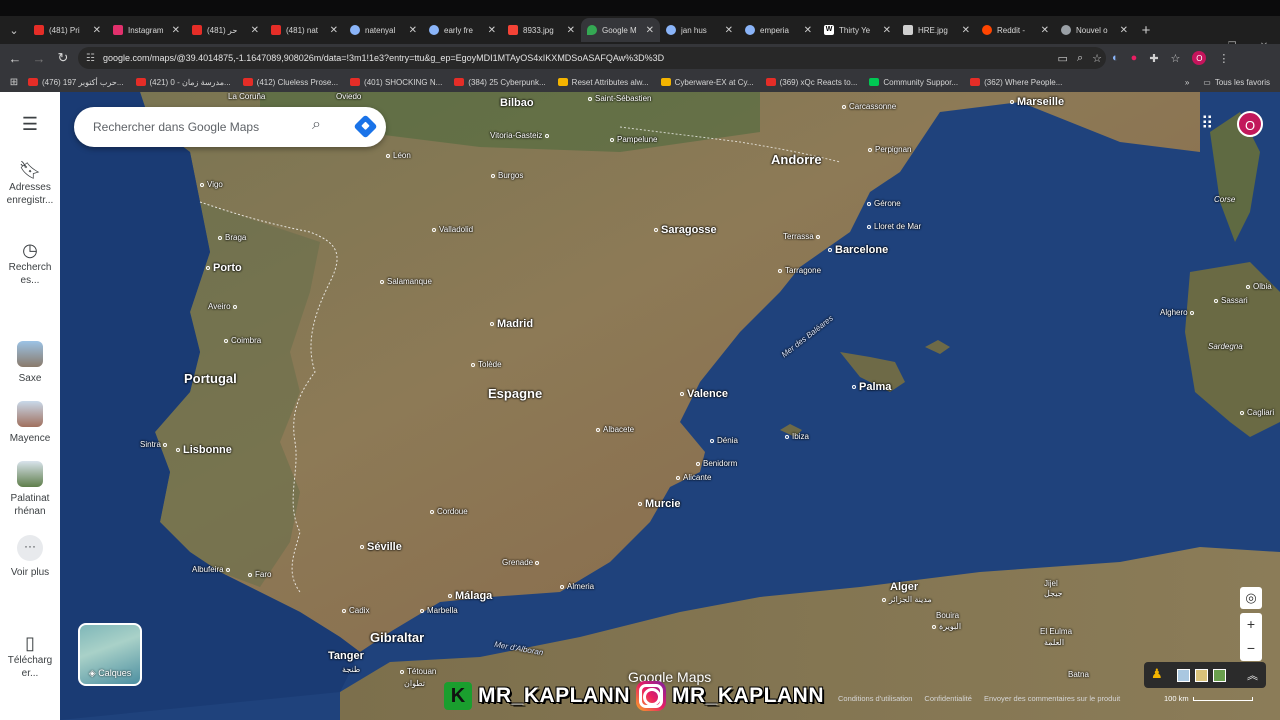 The image size is (1280, 720). What do you see at coordinates (1201, 675) in the screenshot?
I see `traffic-tile-icon` at bounding box center [1201, 675].